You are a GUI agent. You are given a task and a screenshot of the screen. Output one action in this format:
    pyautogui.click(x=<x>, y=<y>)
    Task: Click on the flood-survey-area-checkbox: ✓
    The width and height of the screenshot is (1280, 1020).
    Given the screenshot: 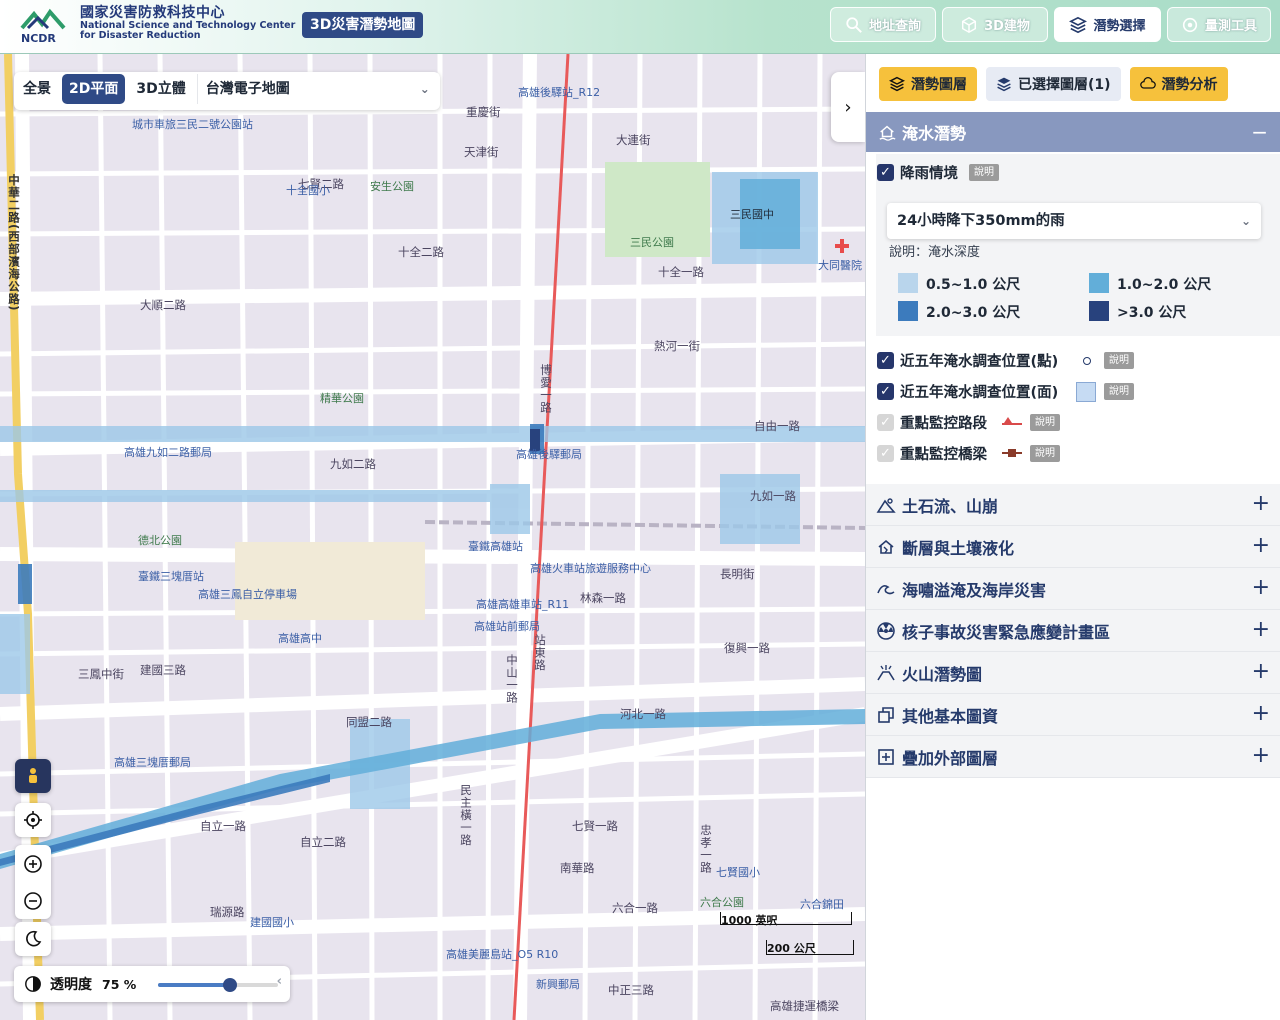 What is the action you would take?
    pyautogui.click(x=885, y=391)
    